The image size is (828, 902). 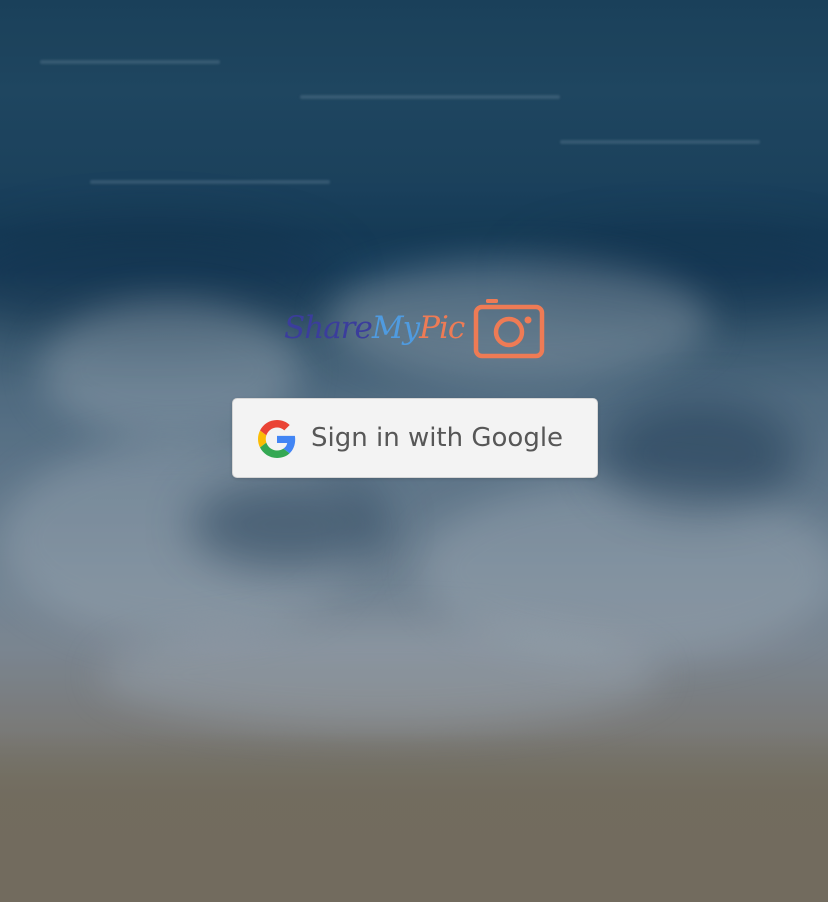 I want to click on logo-wordmark: Share My Pic, so click(x=374, y=328).